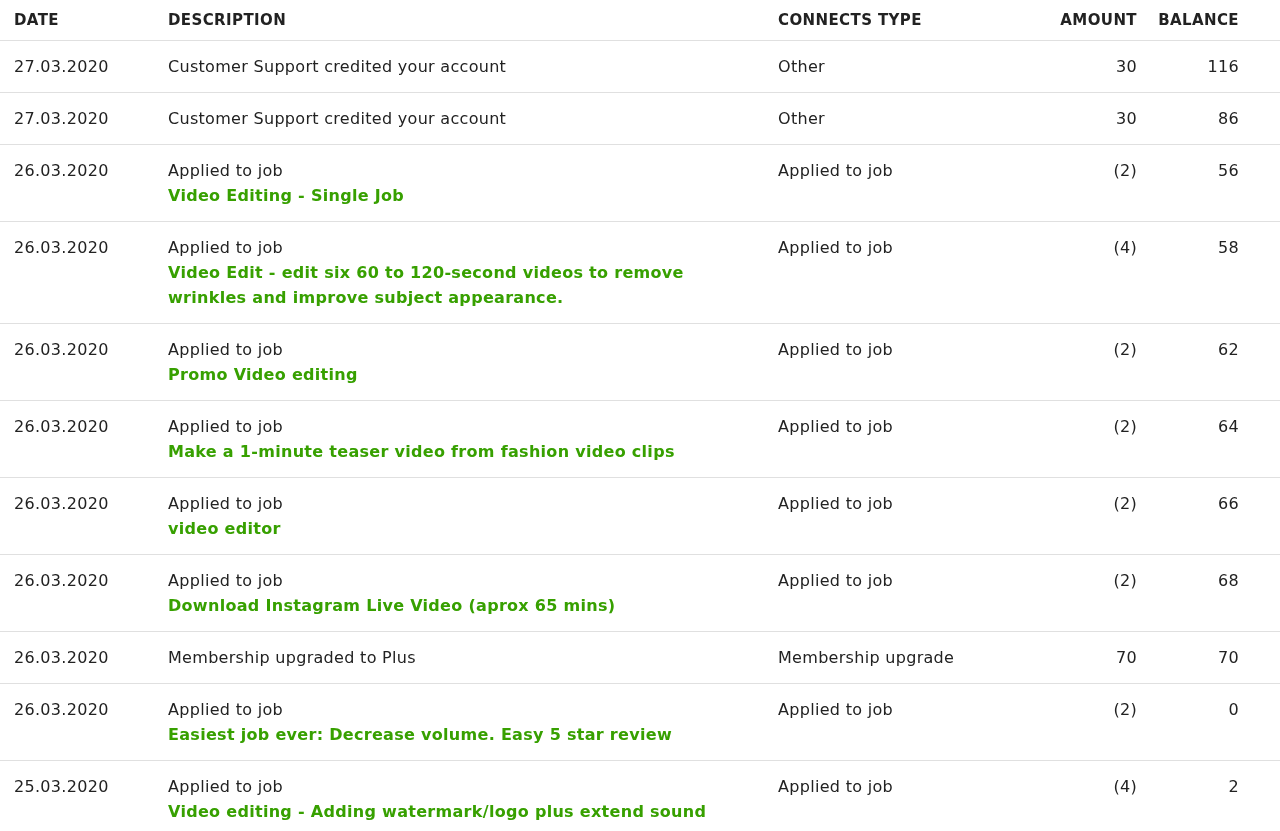 The image size is (1280, 831). I want to click on balance-cell-text: 64, so click(1228, 427).